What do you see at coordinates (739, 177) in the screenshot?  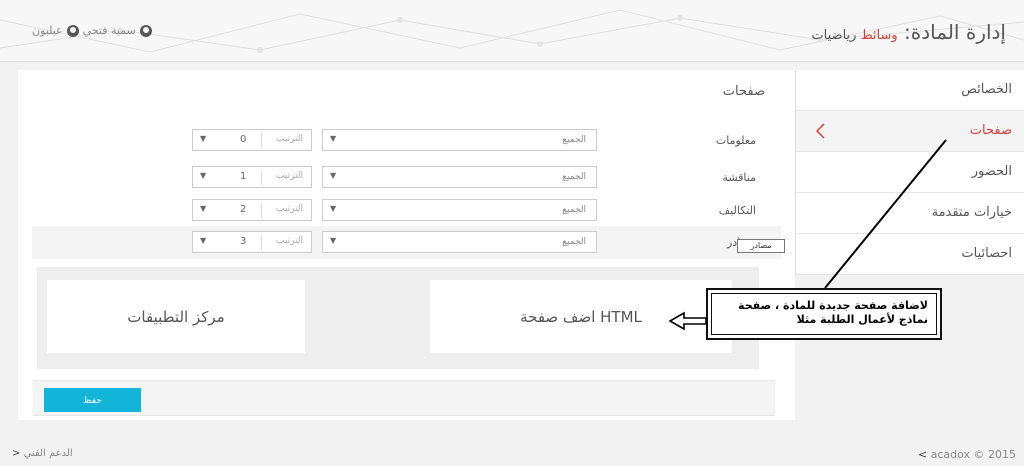 I see `page-row-label: مناقشة` at bounding box center [739, 177].